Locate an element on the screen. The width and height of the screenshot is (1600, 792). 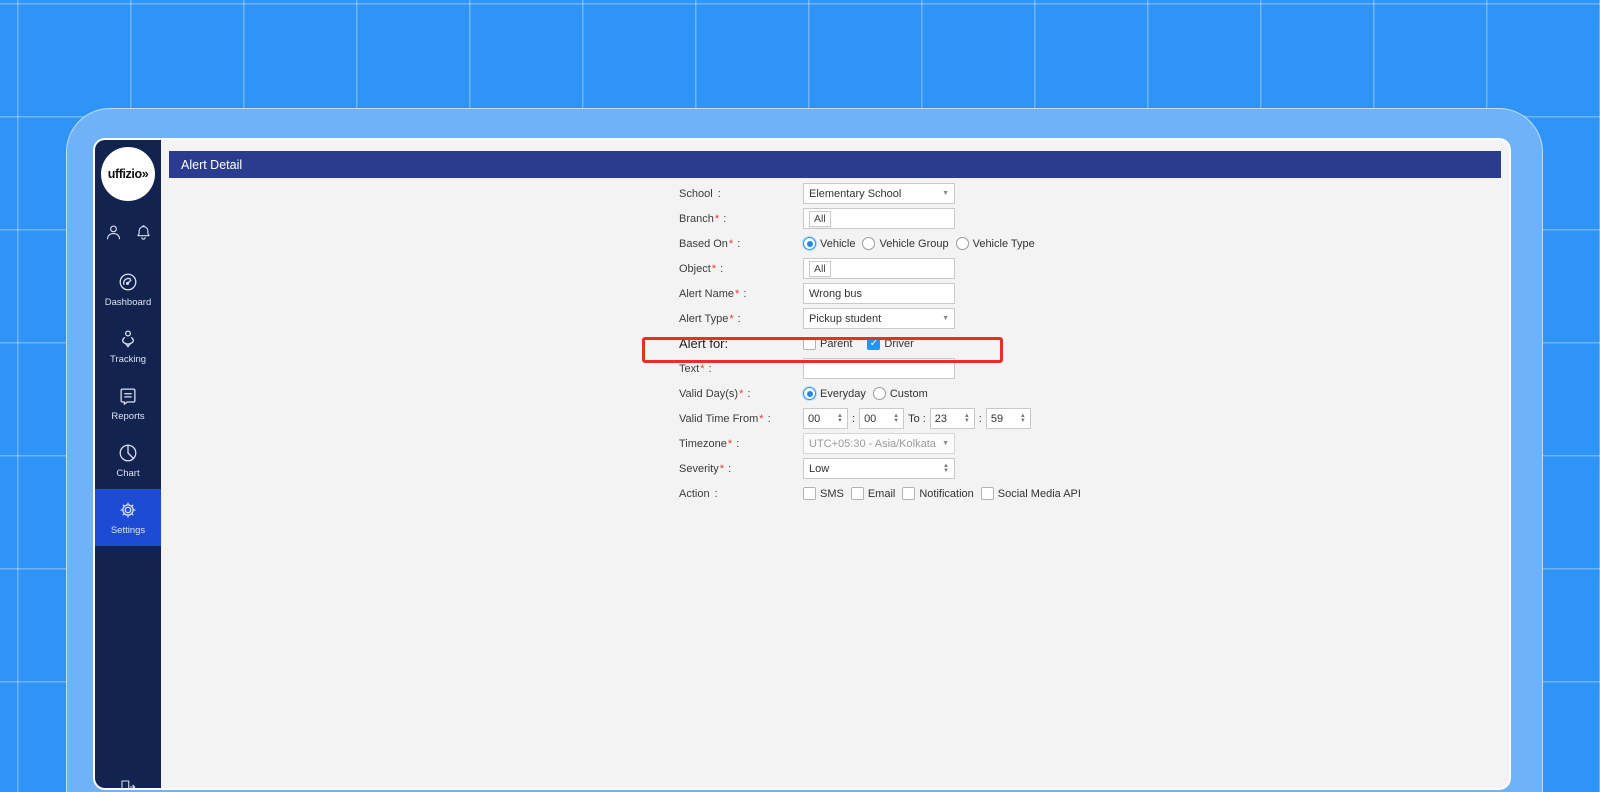
severity-label: Severity is located at coordinates (699, 468).